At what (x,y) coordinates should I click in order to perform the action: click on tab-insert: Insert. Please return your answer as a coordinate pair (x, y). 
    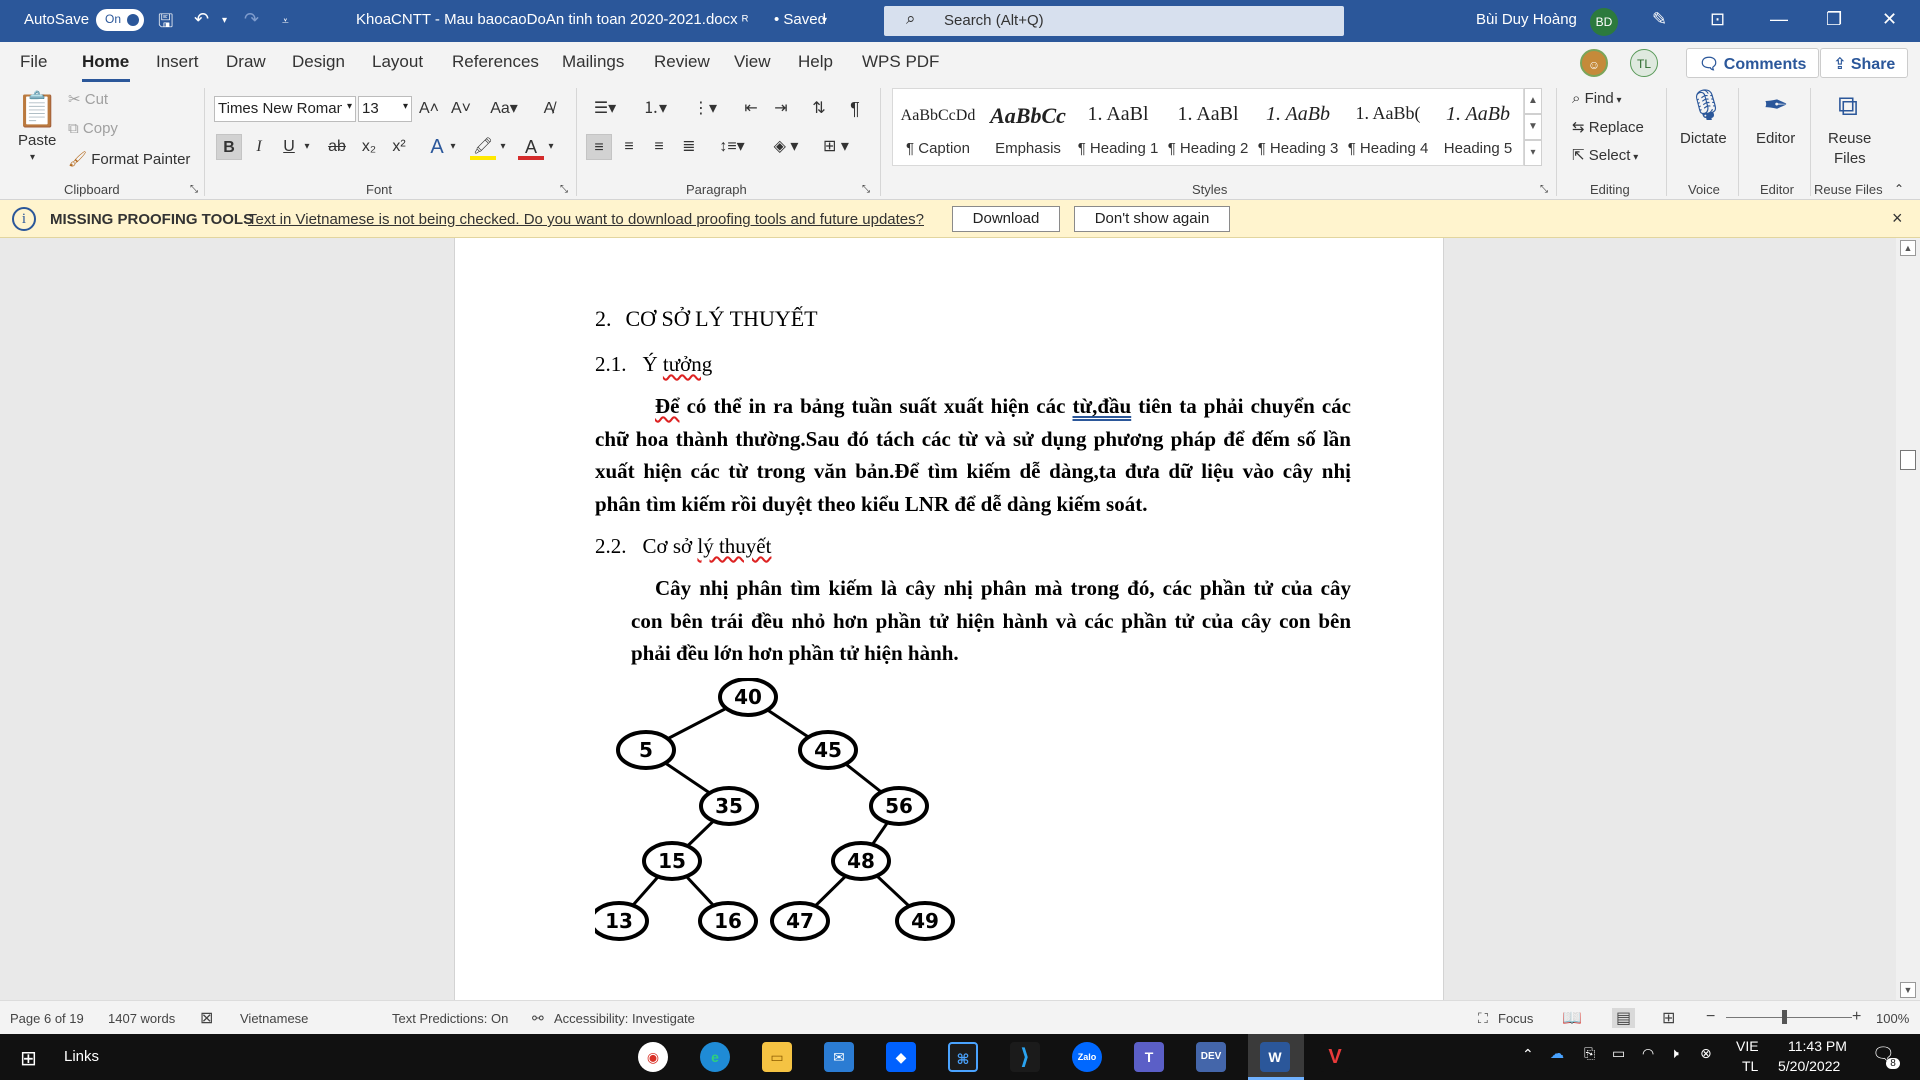
    Looking at the image, I should click on (177, 62).